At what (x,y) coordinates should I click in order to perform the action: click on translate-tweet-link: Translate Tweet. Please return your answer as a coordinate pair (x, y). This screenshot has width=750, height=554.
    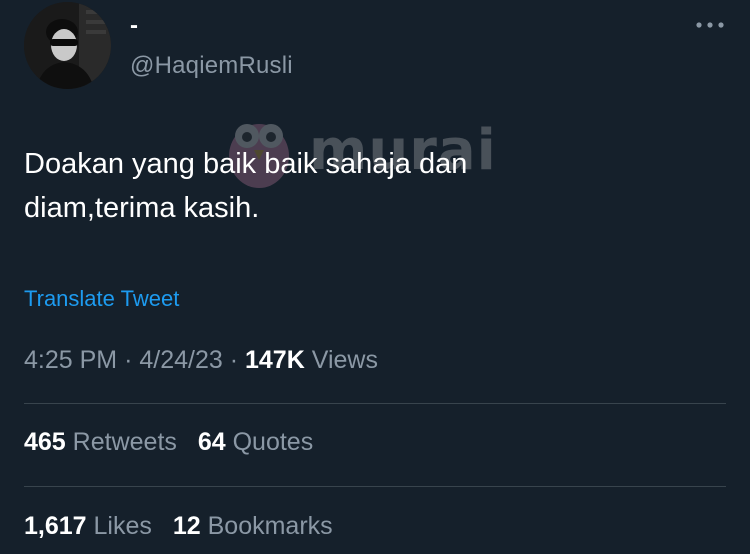
    Looking at the image, I should click on (101, 299).